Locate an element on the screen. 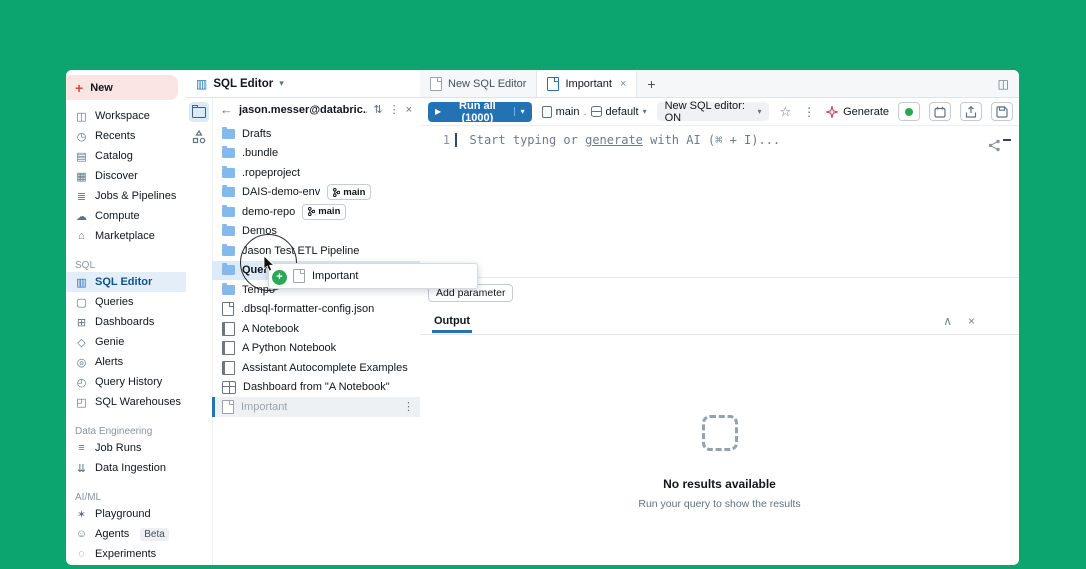 This screenshot has width=1086, height=569. close-output-icon: × is located at coordinates (971, 321).